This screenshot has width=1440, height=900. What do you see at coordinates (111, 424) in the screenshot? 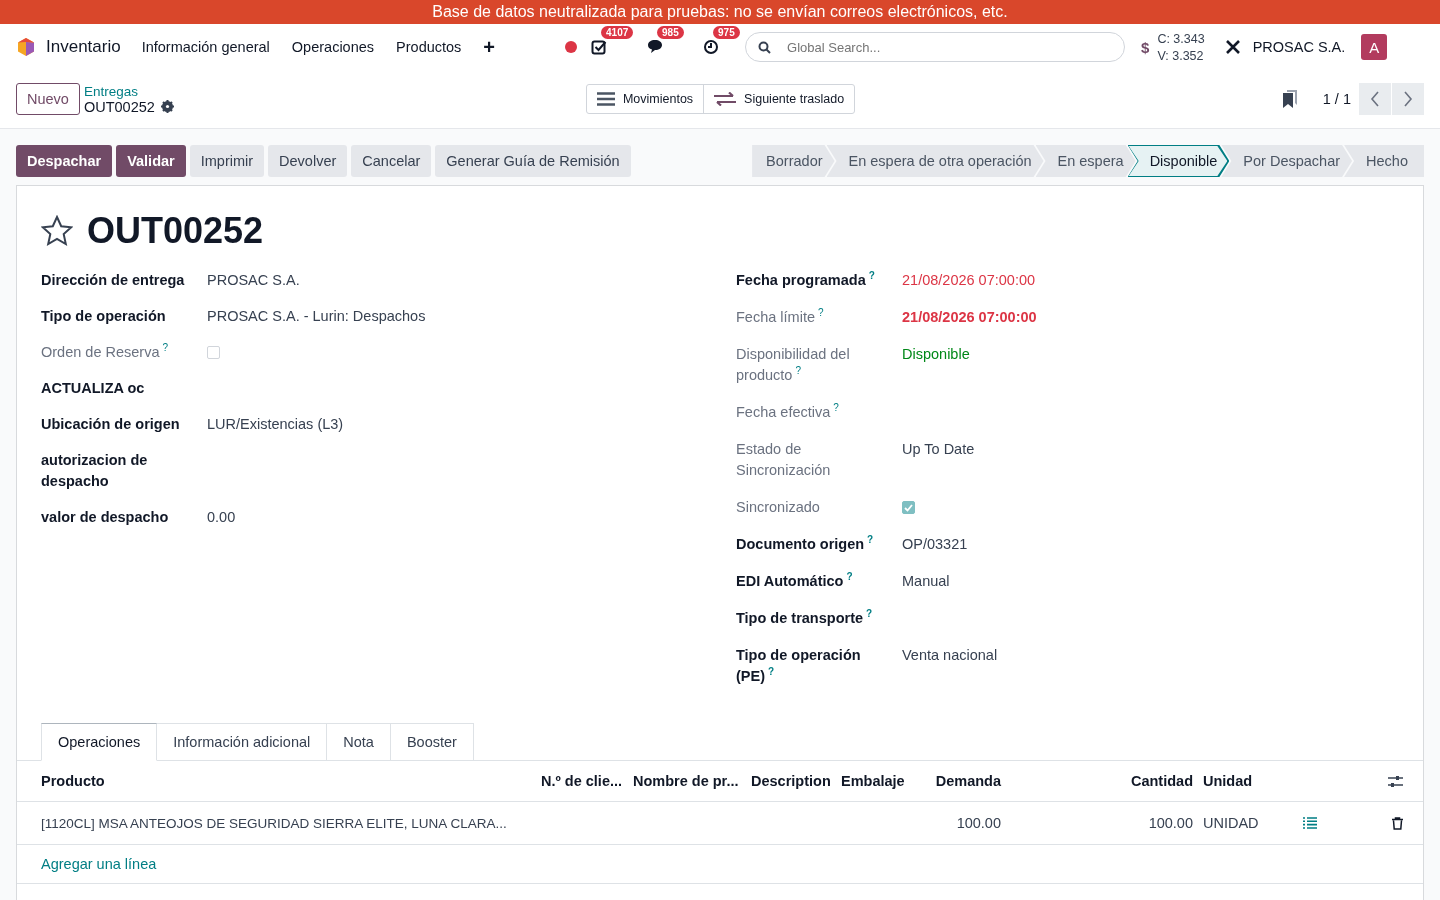
I see `field-label: Ubicación de origen` at bounding box center [111, 424].